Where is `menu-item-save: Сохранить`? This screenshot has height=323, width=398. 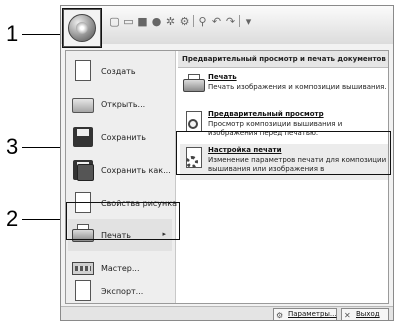
menu-item-save: Сохранить is located at coordinates (120, 137).